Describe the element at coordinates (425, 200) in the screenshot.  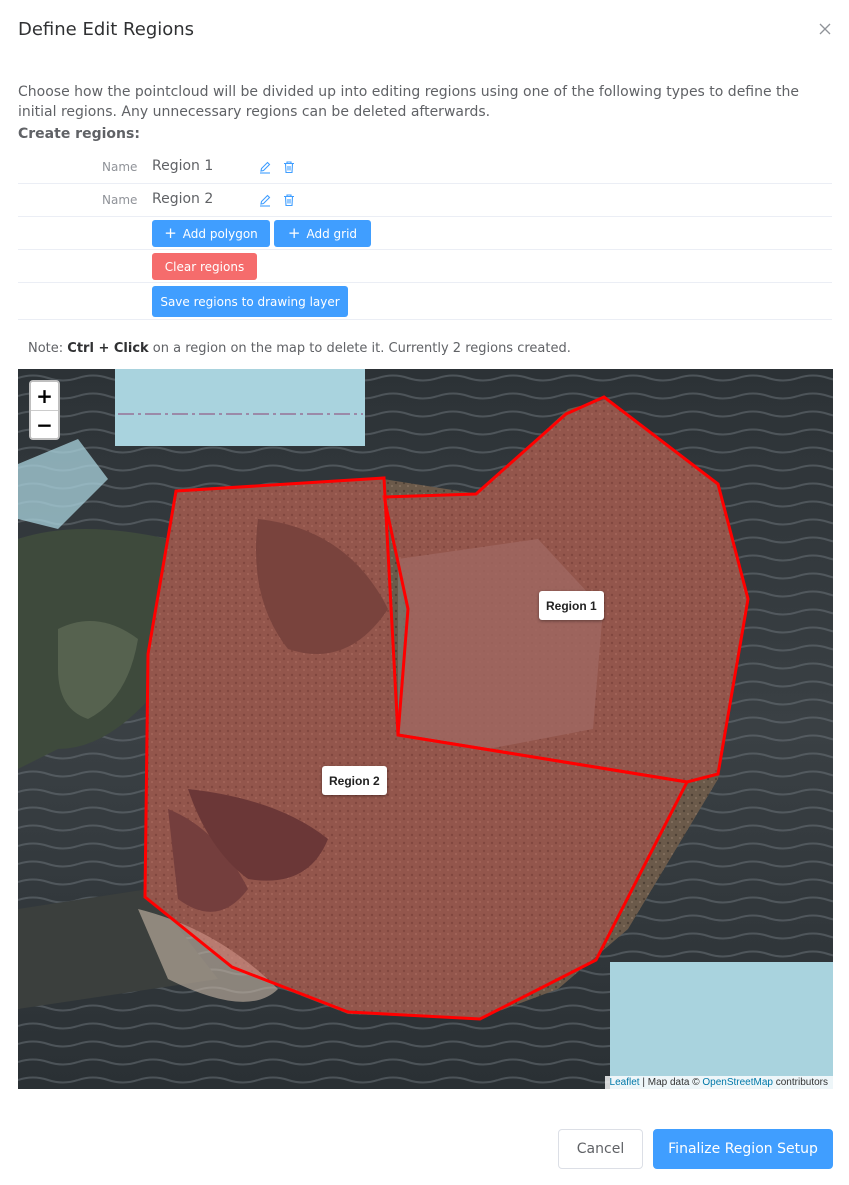
I see `region-row-2: Name Region 2` at that location.